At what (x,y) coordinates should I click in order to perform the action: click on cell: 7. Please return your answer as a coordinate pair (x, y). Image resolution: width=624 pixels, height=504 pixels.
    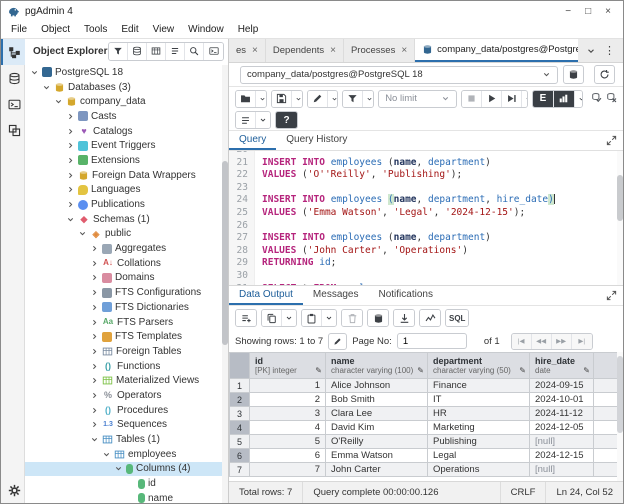
    Looking at the image, I should click on (287, 469).